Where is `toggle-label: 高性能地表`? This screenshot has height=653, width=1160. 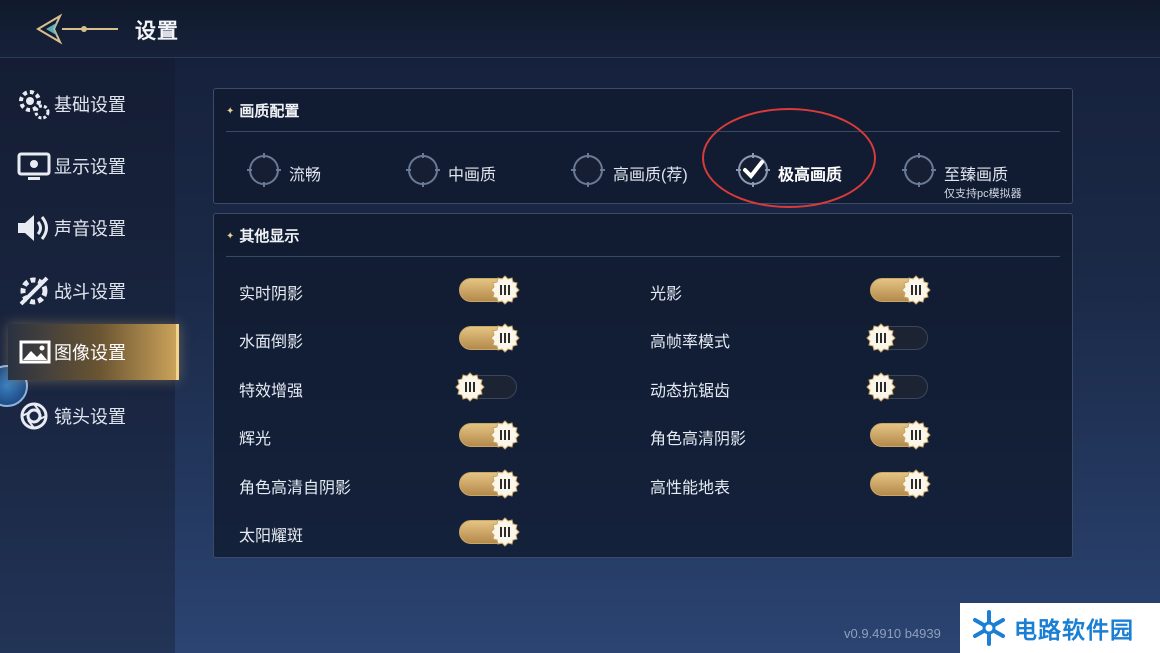 toggle-label: 高性能地表 is located at coordinates (690, 488).